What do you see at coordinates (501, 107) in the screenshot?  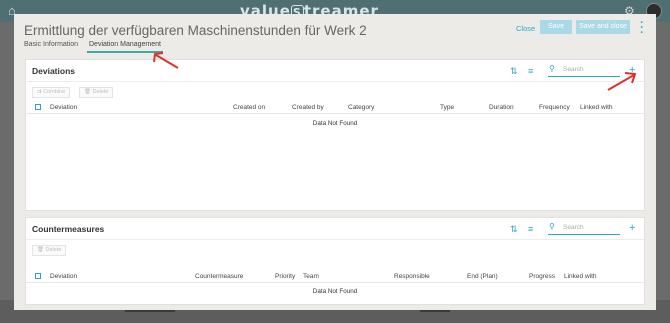 I see `col-duration: Duration` at bounding box center [501, 107].